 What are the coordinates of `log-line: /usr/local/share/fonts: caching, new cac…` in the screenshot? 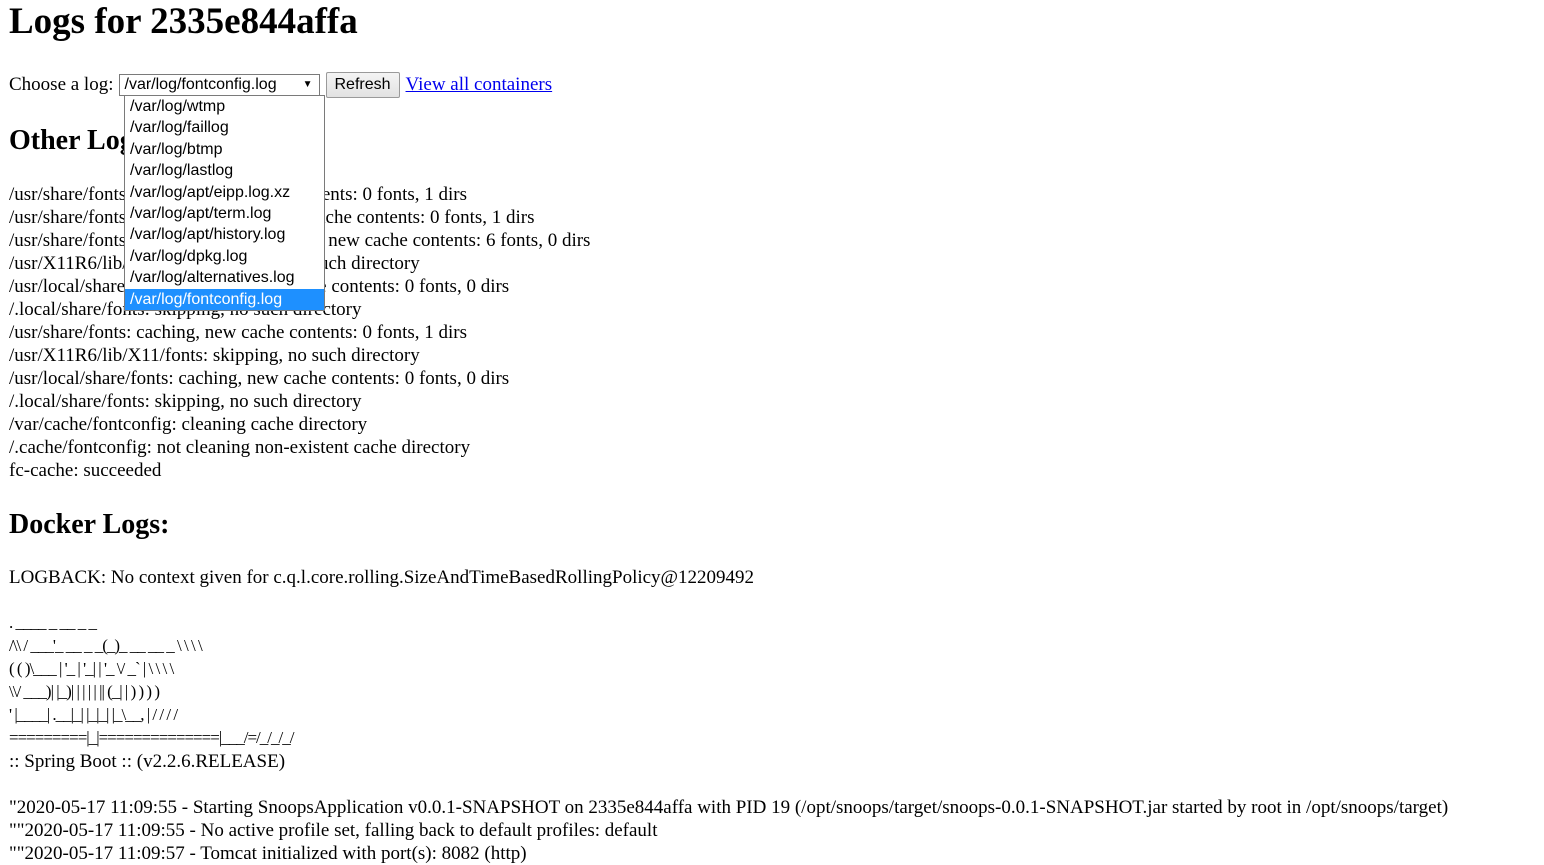 It's located at (259, 378).